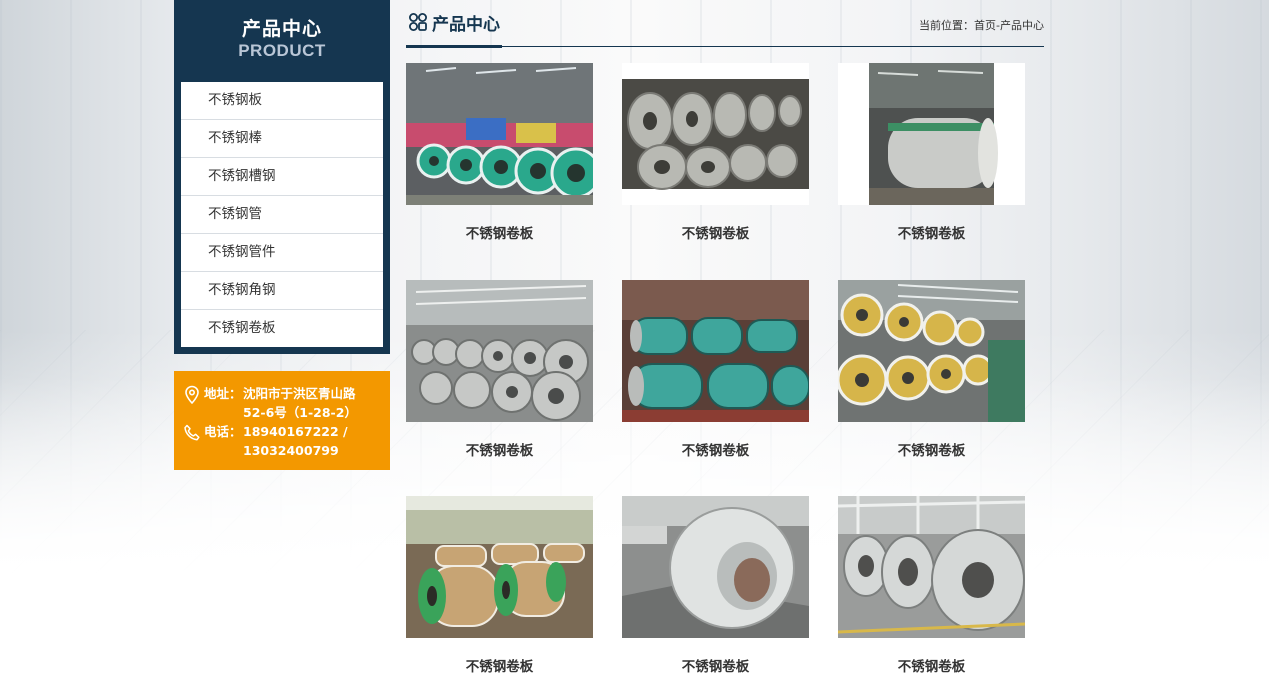  I want to click on section-header: 产品中心 当前位置：首页-产品中心, so click(725, 24).